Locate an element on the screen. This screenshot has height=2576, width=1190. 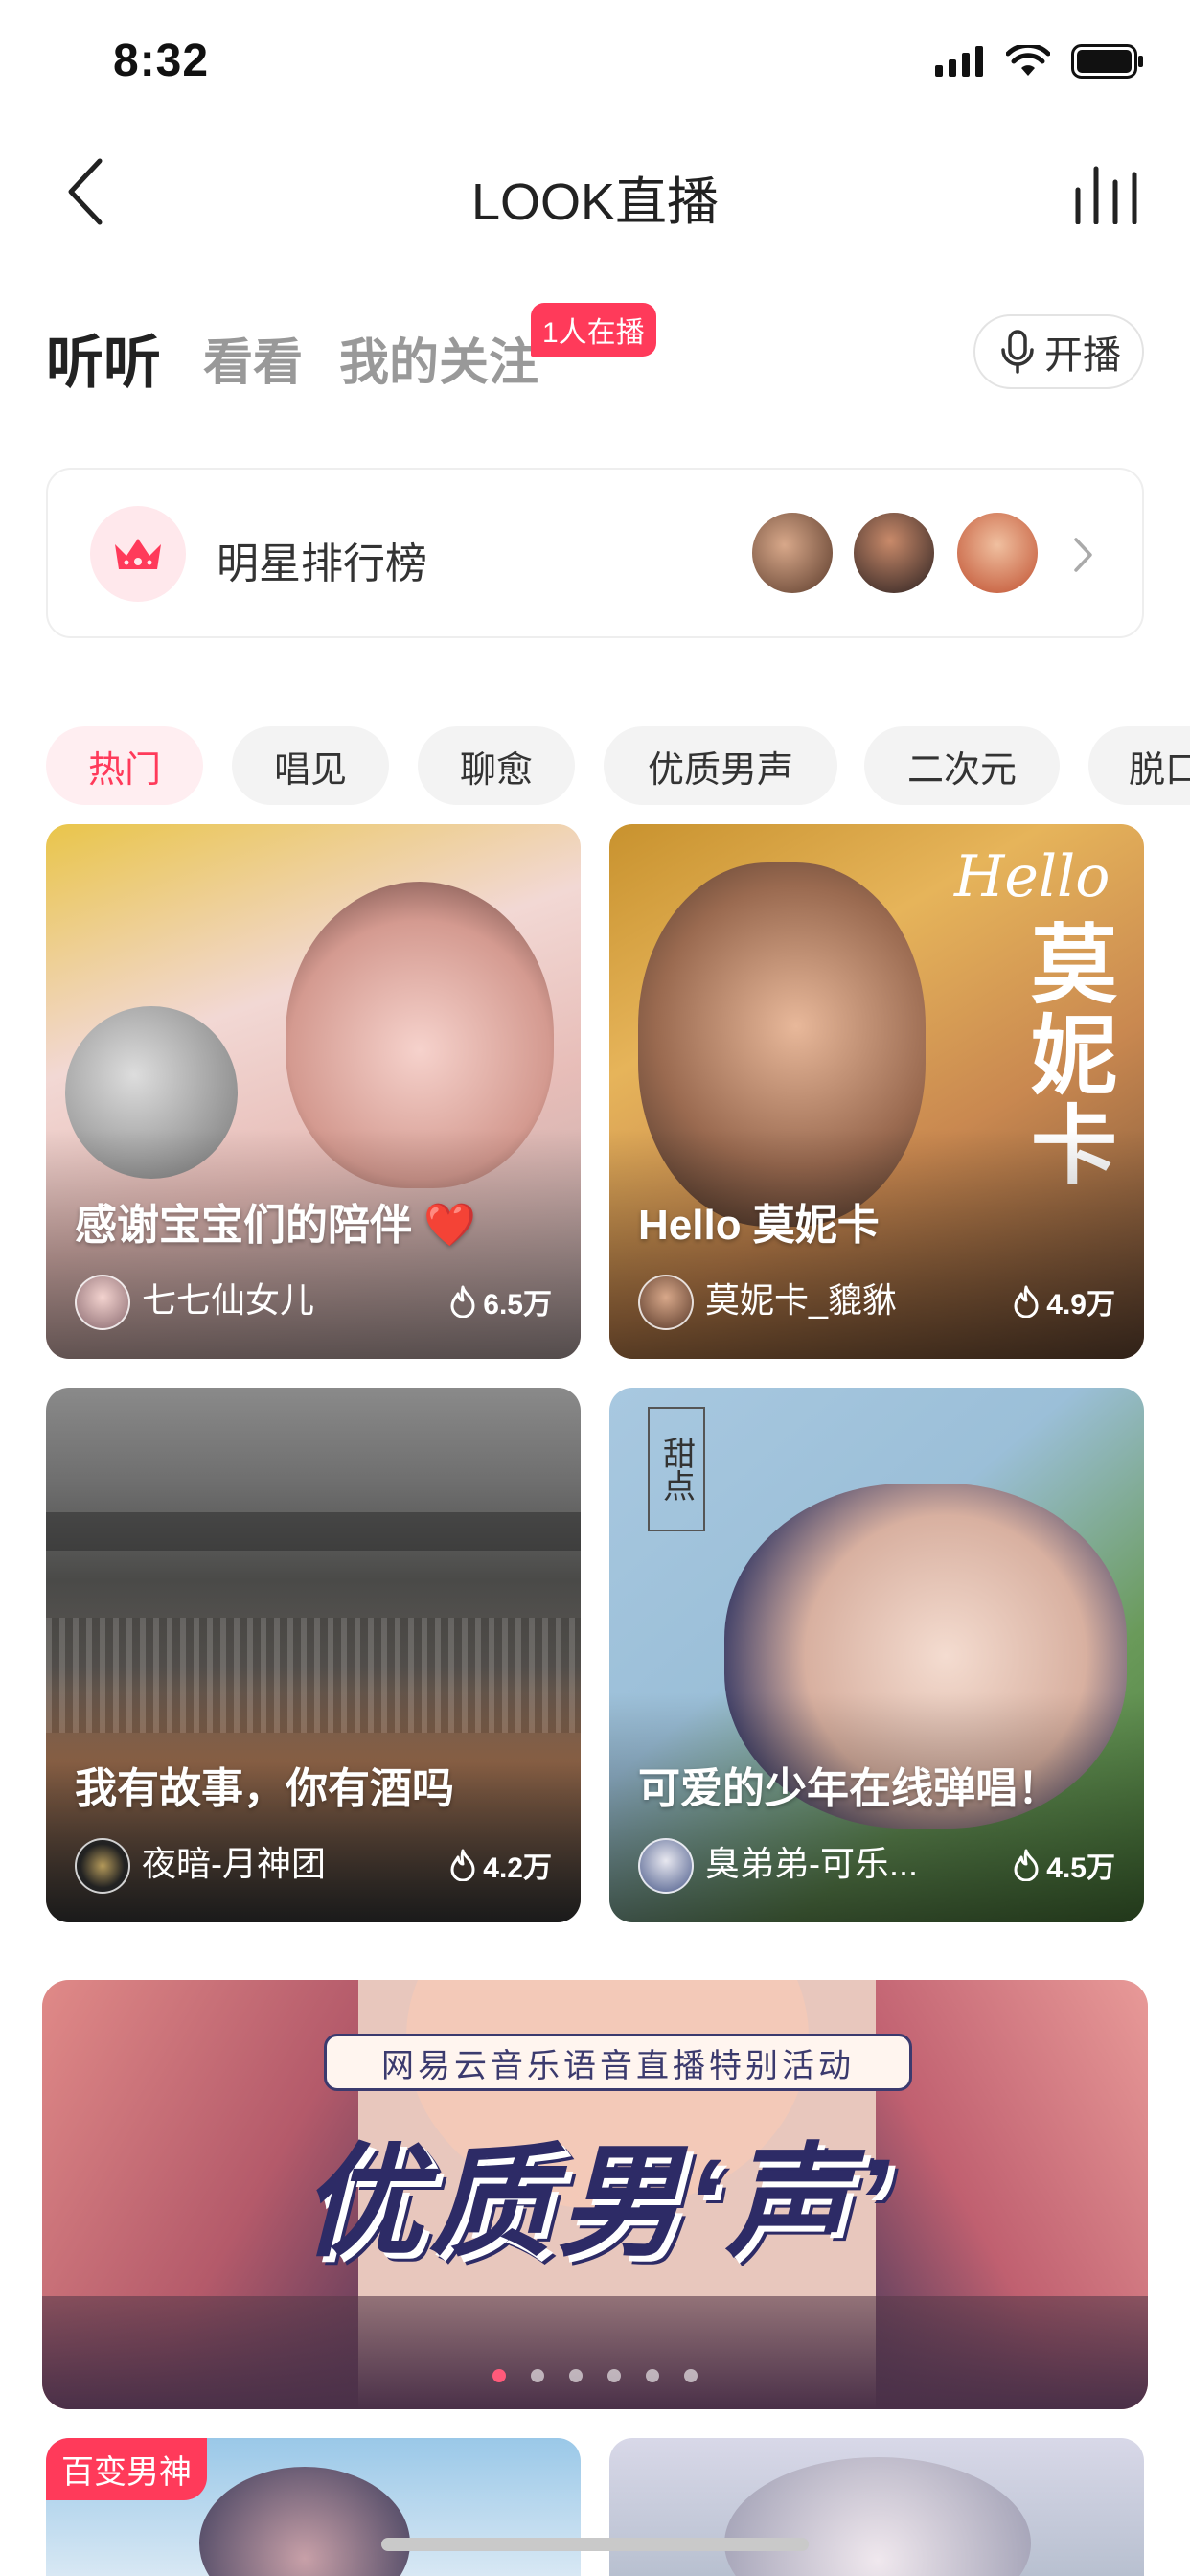
live-card-1: 感谢宝宝们的陪伴 ❤️ 七七仙女儿 6.5万 is located at coordinates (313, 1091).